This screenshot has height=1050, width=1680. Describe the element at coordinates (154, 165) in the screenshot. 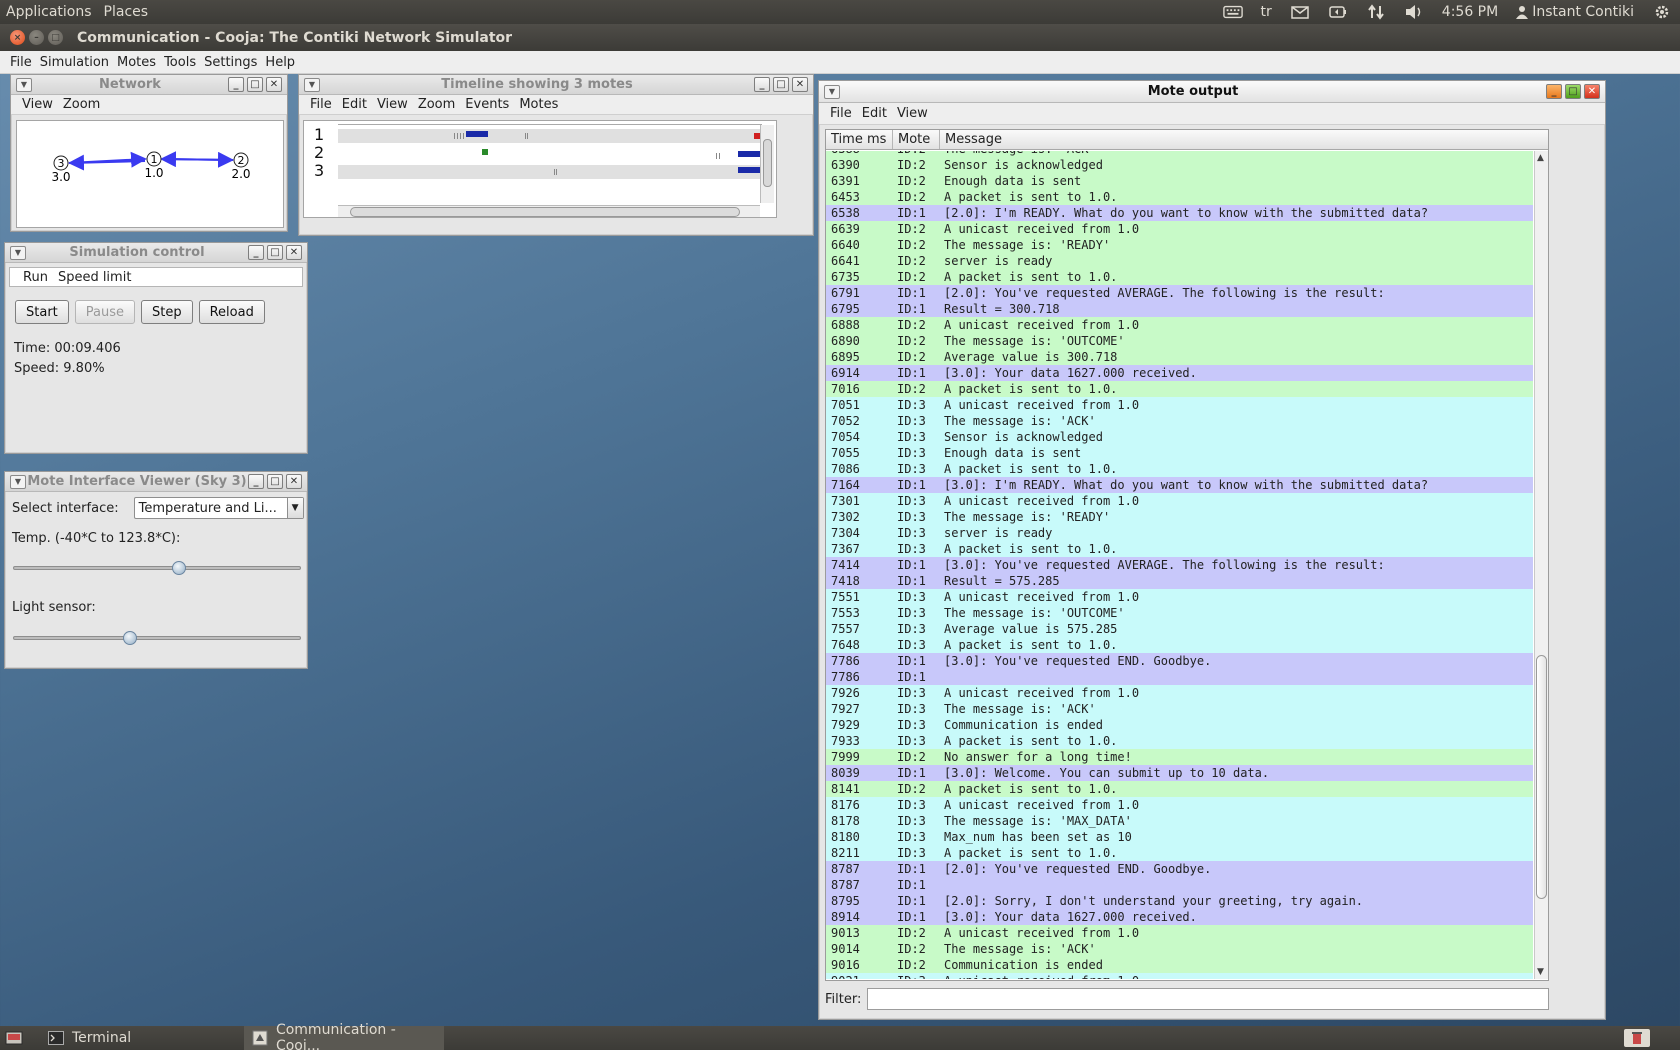

I see `mote-node-1: 1 1.0` at that location.